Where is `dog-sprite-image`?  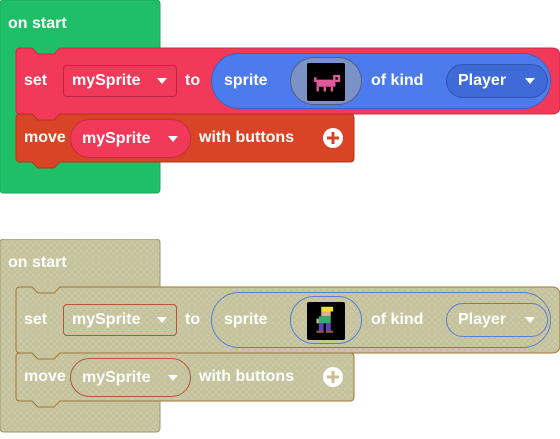 dog-sprite-image is located at coordinates (326, 82).